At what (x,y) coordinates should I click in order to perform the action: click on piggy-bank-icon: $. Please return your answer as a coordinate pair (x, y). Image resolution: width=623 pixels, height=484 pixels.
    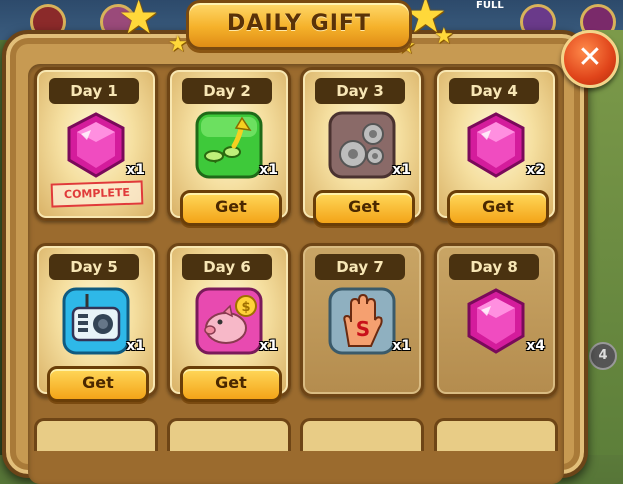
    Looking at the image, I should click on (229, 321).